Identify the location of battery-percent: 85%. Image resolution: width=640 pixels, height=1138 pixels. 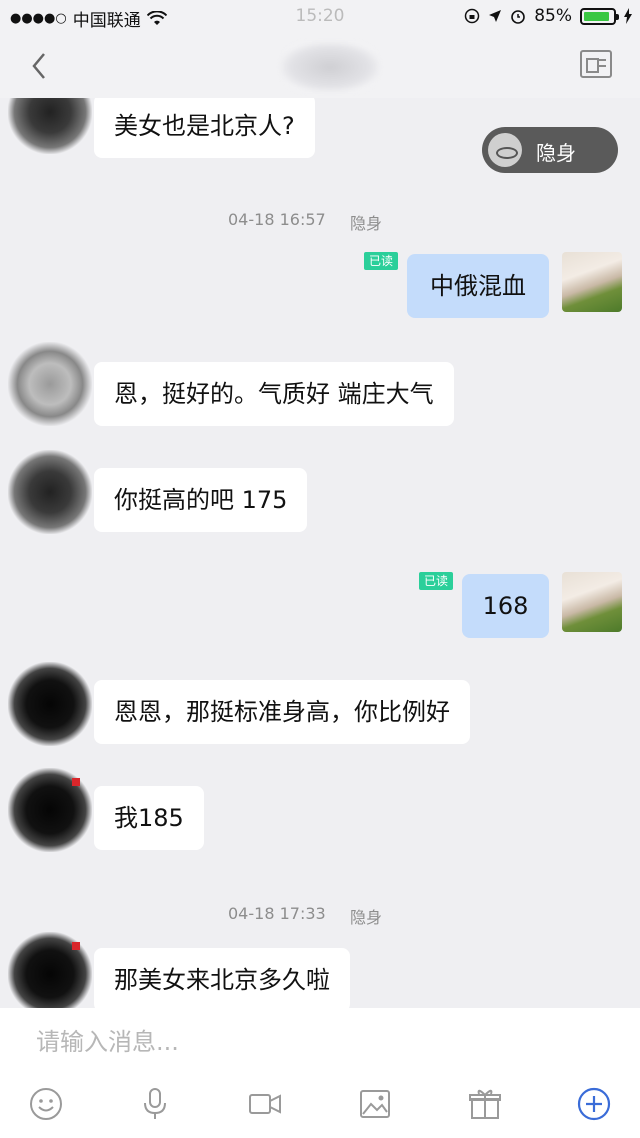
(553, 16).